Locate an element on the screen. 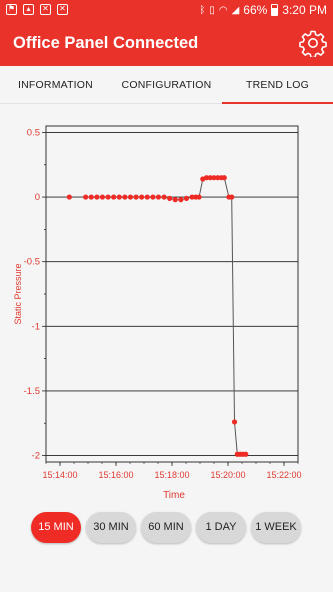 The width and height of the screenshot is (333, 592). x-tick-label: 15:16:00 is located at coordinates (115, 475).